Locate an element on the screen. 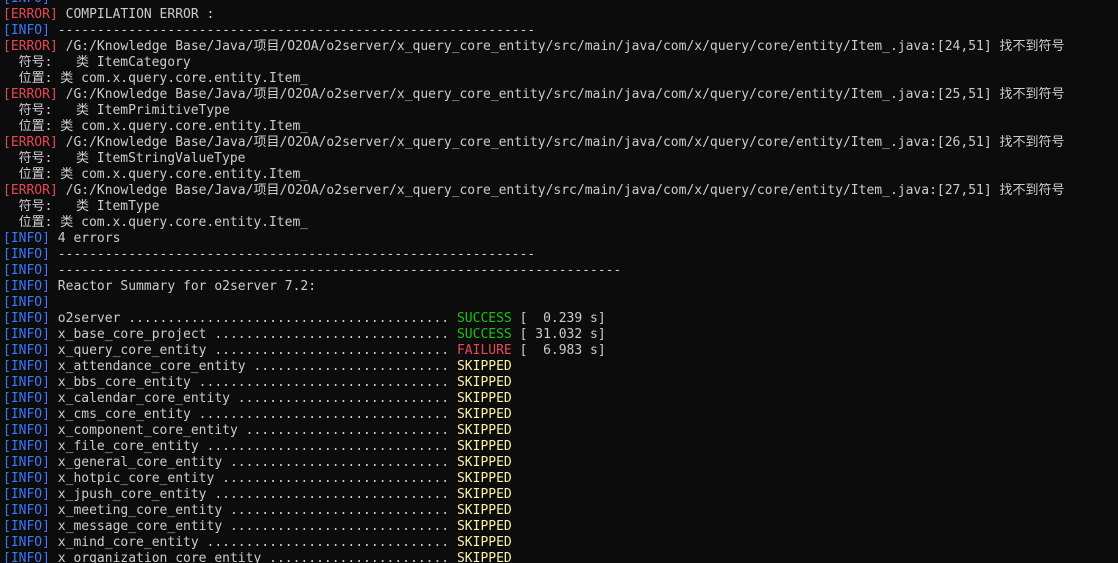  log-message: 符号: 类 ItemPrimitiveType is located at coordinates (116, 110).